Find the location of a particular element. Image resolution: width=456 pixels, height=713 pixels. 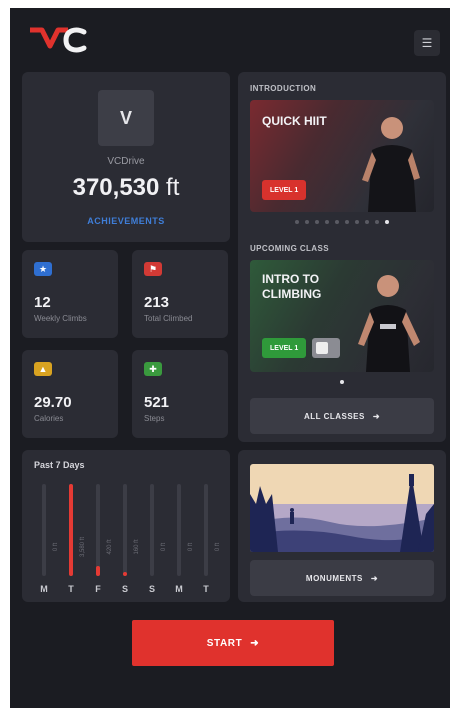

monuments-landscape-image is located at coordinates (342, 508).